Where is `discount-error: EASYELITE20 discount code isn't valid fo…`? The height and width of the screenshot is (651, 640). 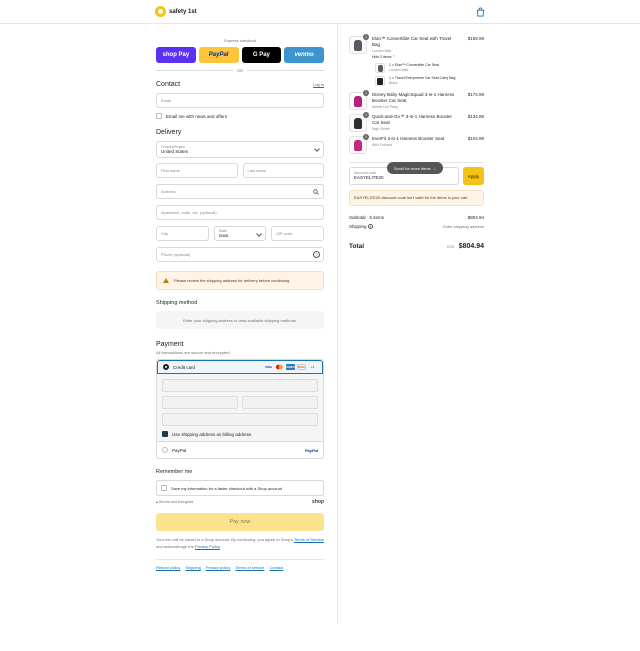
discount-error: EASYELITE20 discount code isn't valid fo… is located at coordinates (416, 198).